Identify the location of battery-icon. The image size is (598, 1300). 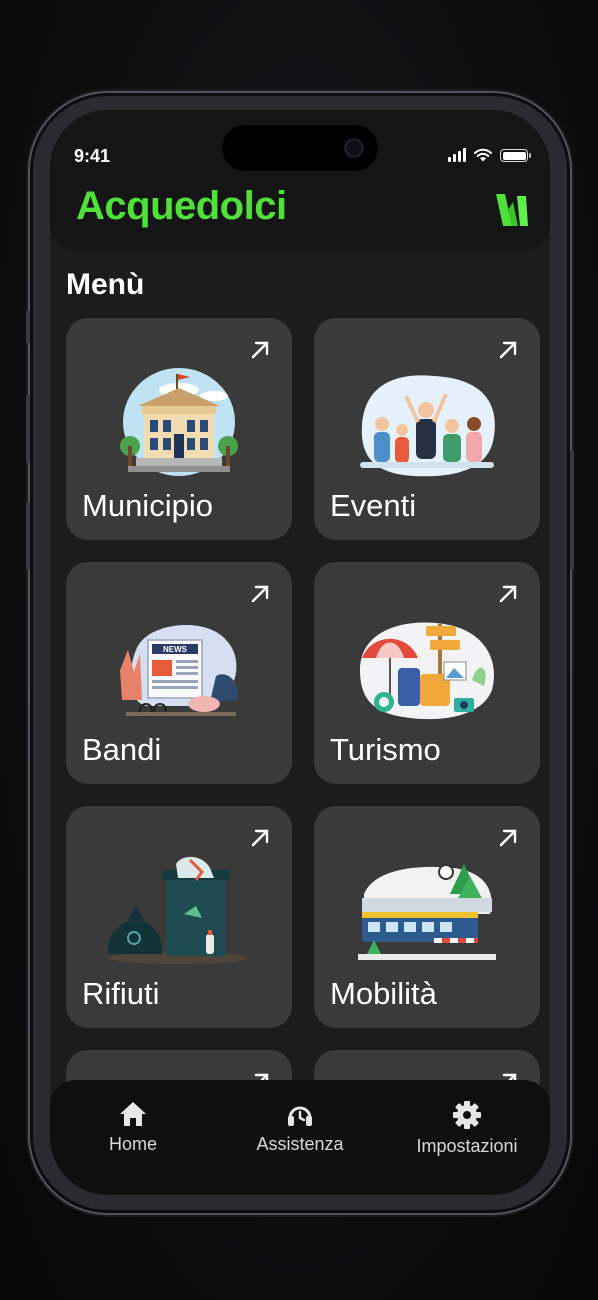
(515, 155).